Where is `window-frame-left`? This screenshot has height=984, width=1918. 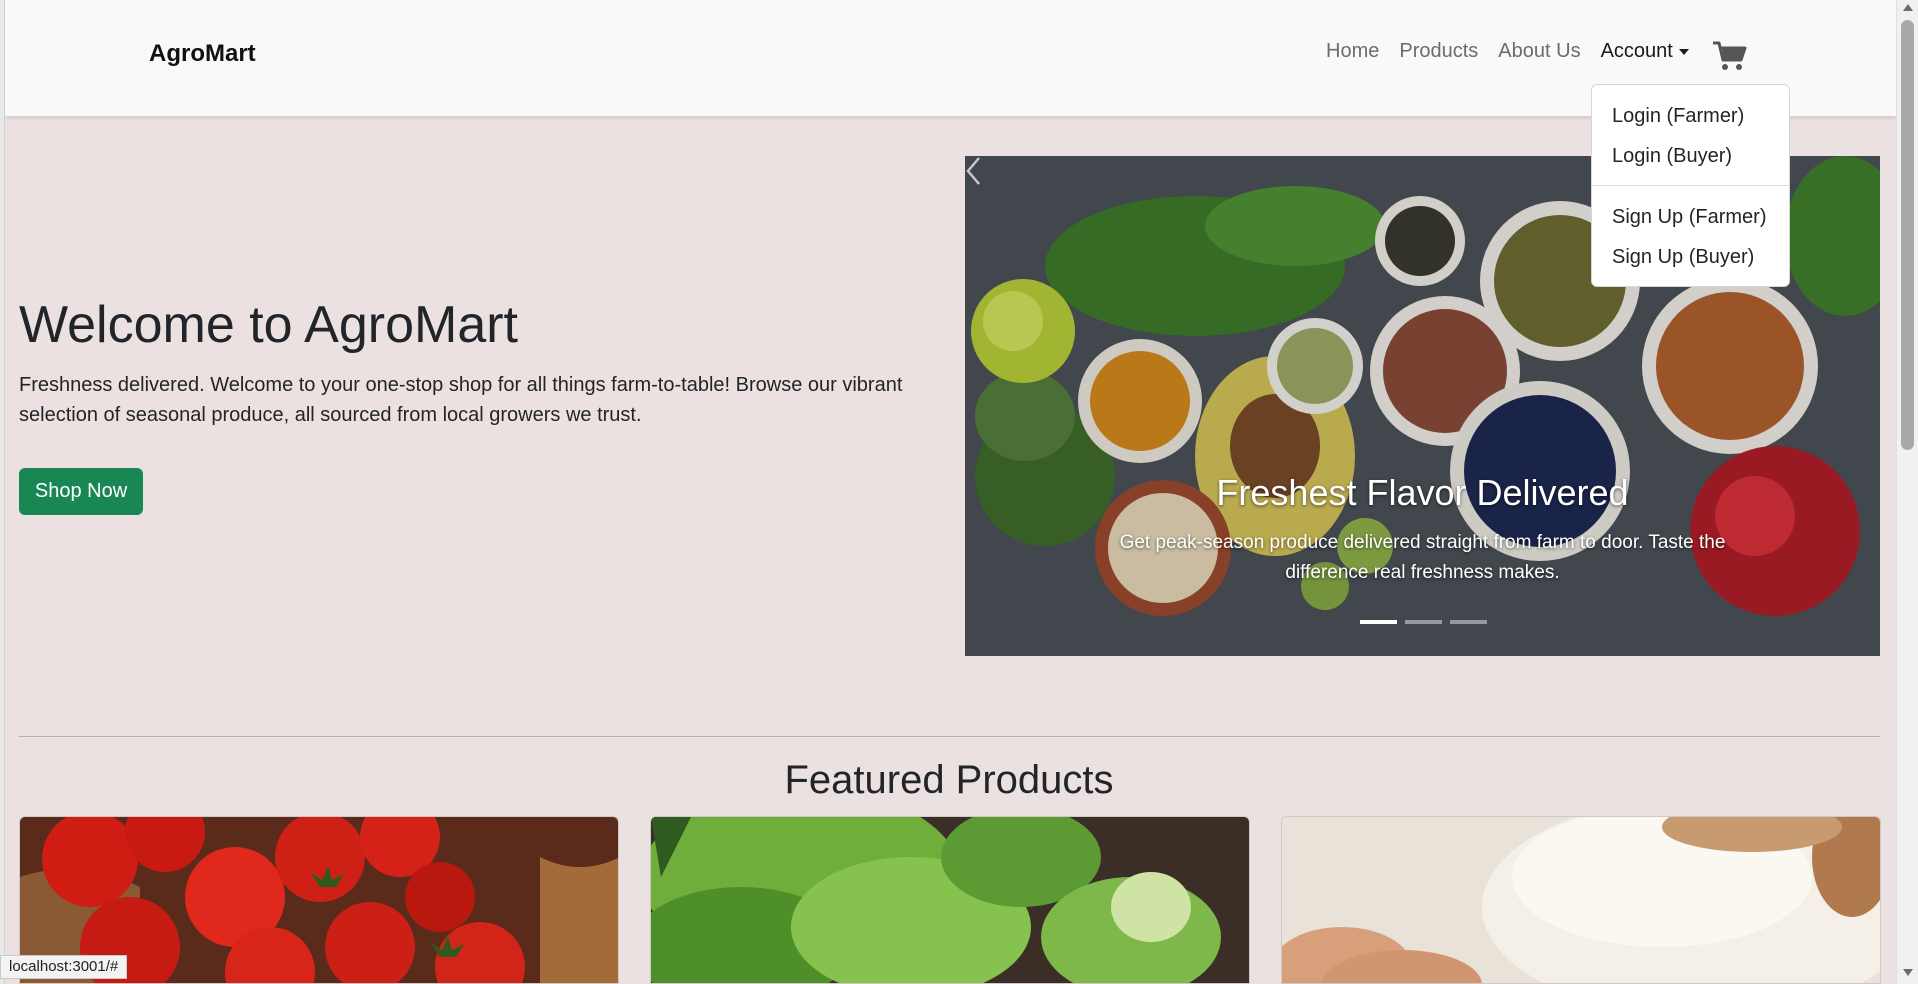 window-frame-left is located at coordinates (2, 492).